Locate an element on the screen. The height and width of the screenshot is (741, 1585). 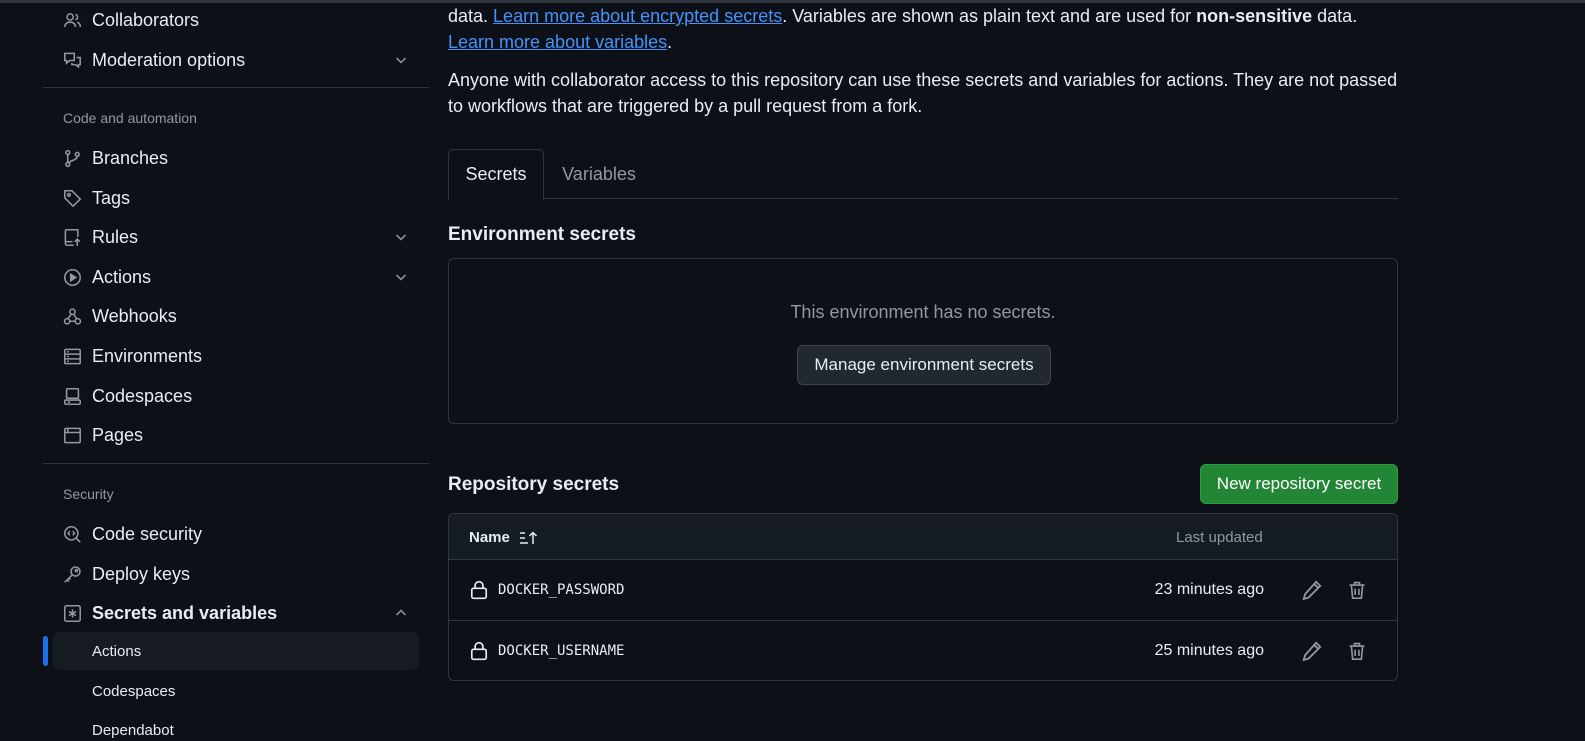
sidebar-subitem-actions: Actions is located at coordinates (236, 651).